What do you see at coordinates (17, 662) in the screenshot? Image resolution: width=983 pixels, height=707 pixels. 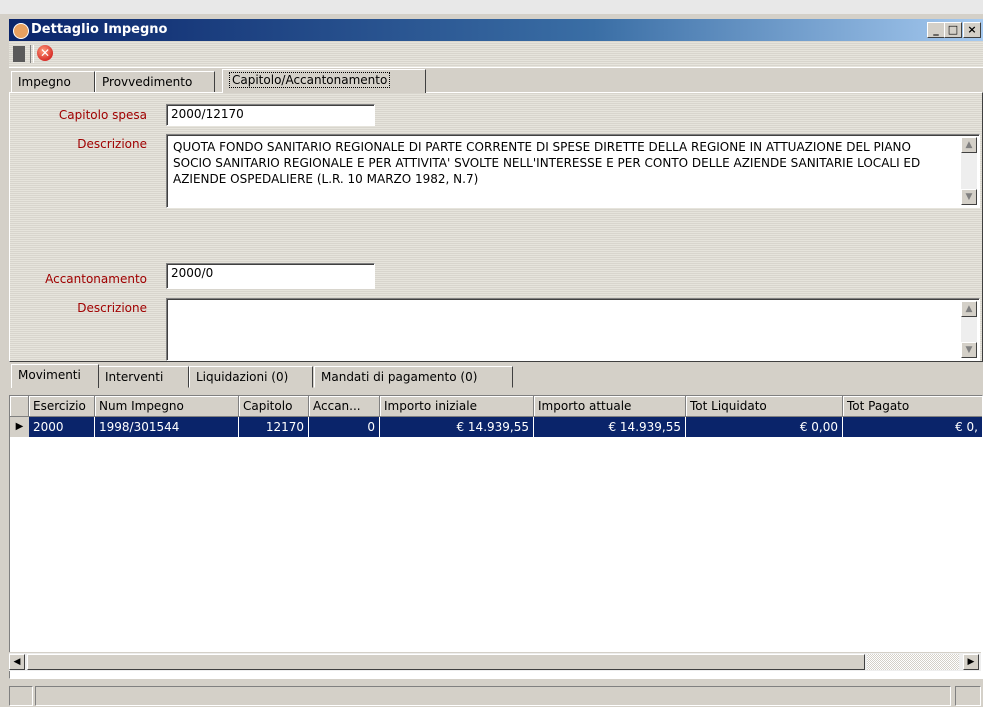 I see `scroll-left-button: ◀` at bounding box center [17, 662].